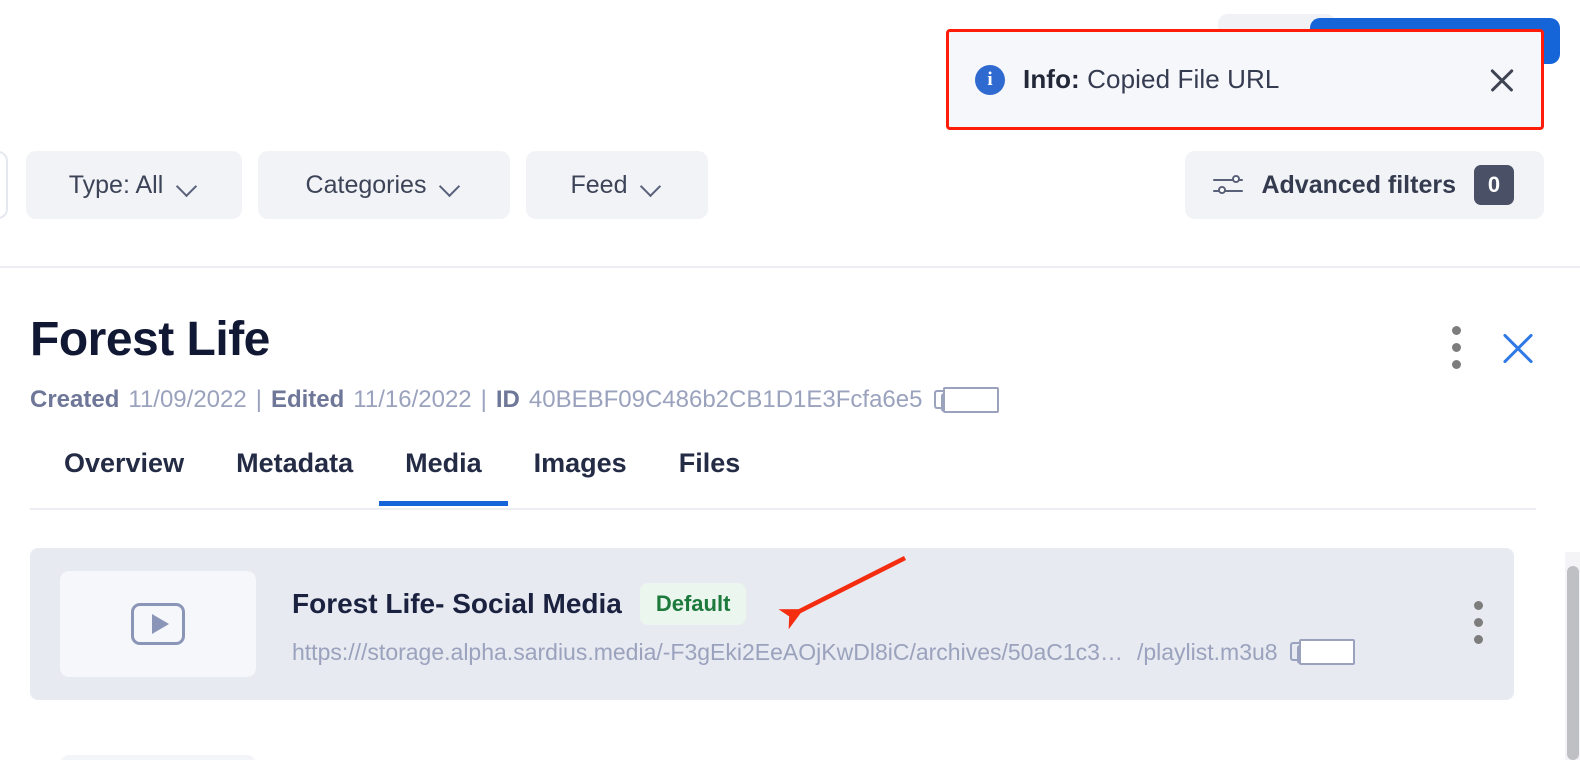 The width and height of the screenshot is (1580, 760). What do you see at coordinates (1228, 185) in the screenshot?
I see `sliders-icon` at bounding box center [1228, 185].